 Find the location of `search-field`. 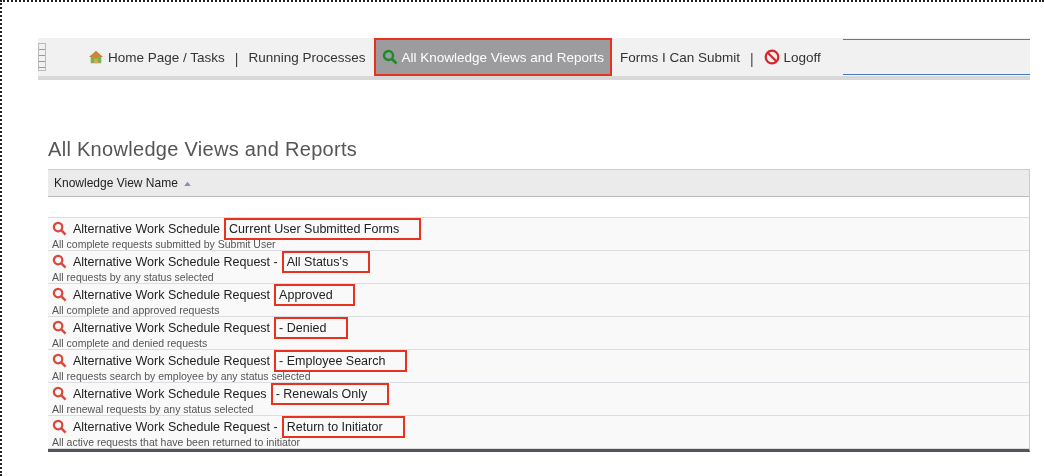

search-field is located at coordinates (936, 57).